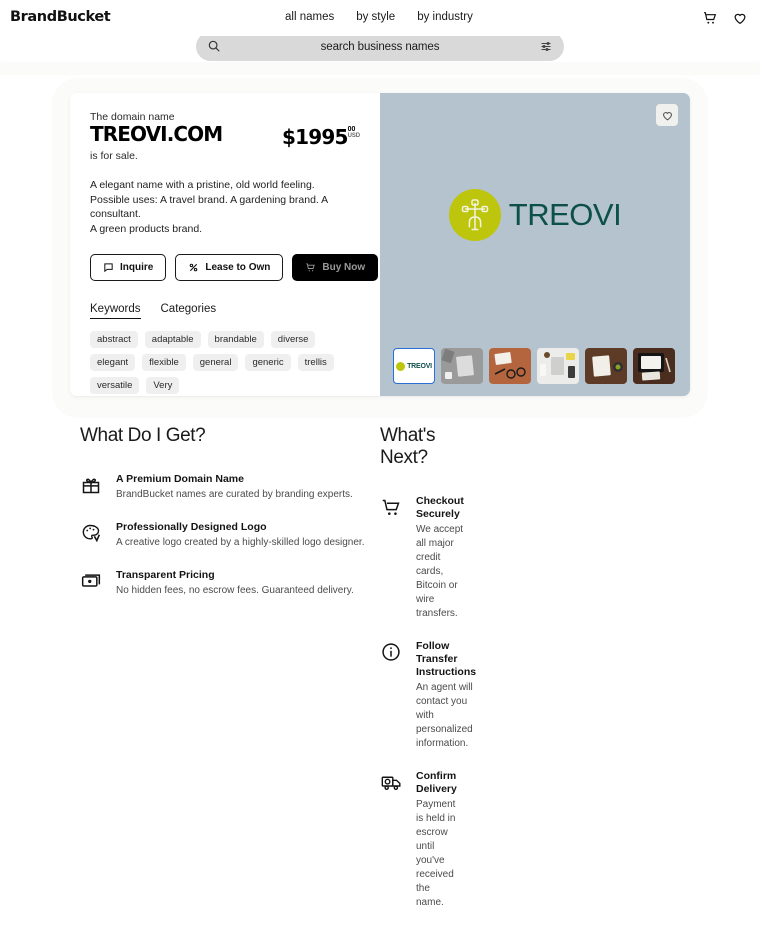  I want to click on logo-preview-panel: TREOVI TREOVI, so click(535, 244).